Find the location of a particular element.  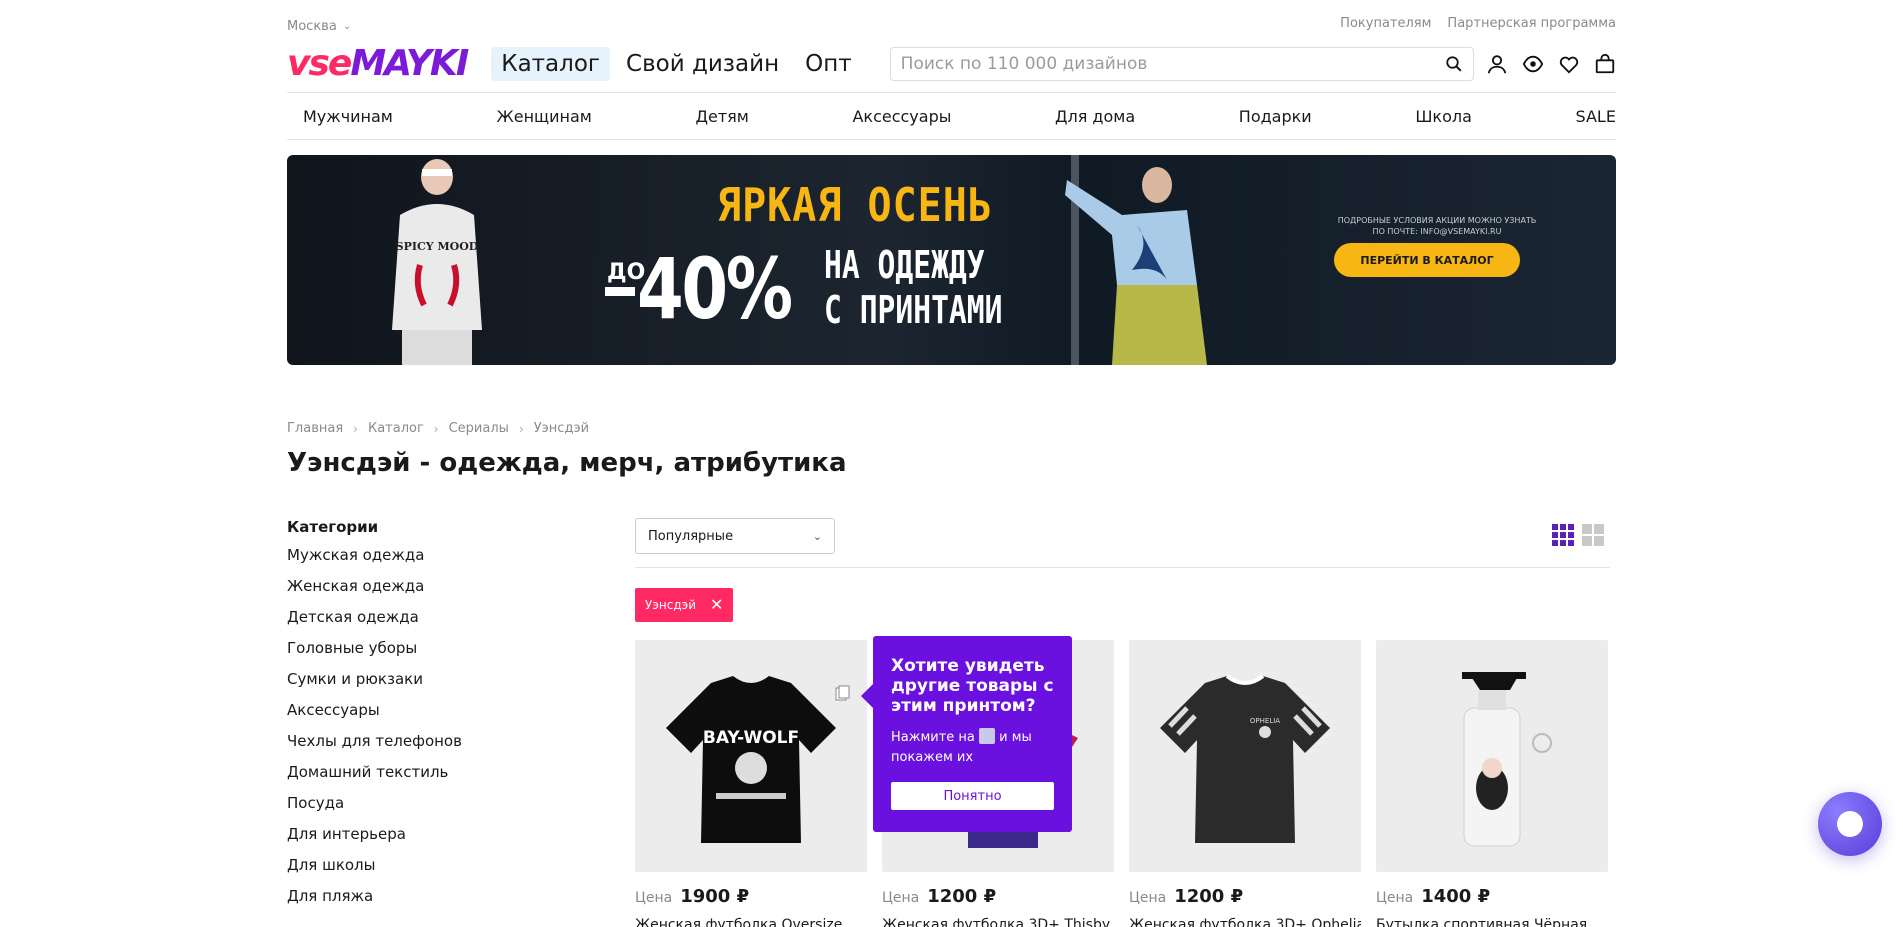

product-image: OPHELIA is located at coordinates (1245, 756).